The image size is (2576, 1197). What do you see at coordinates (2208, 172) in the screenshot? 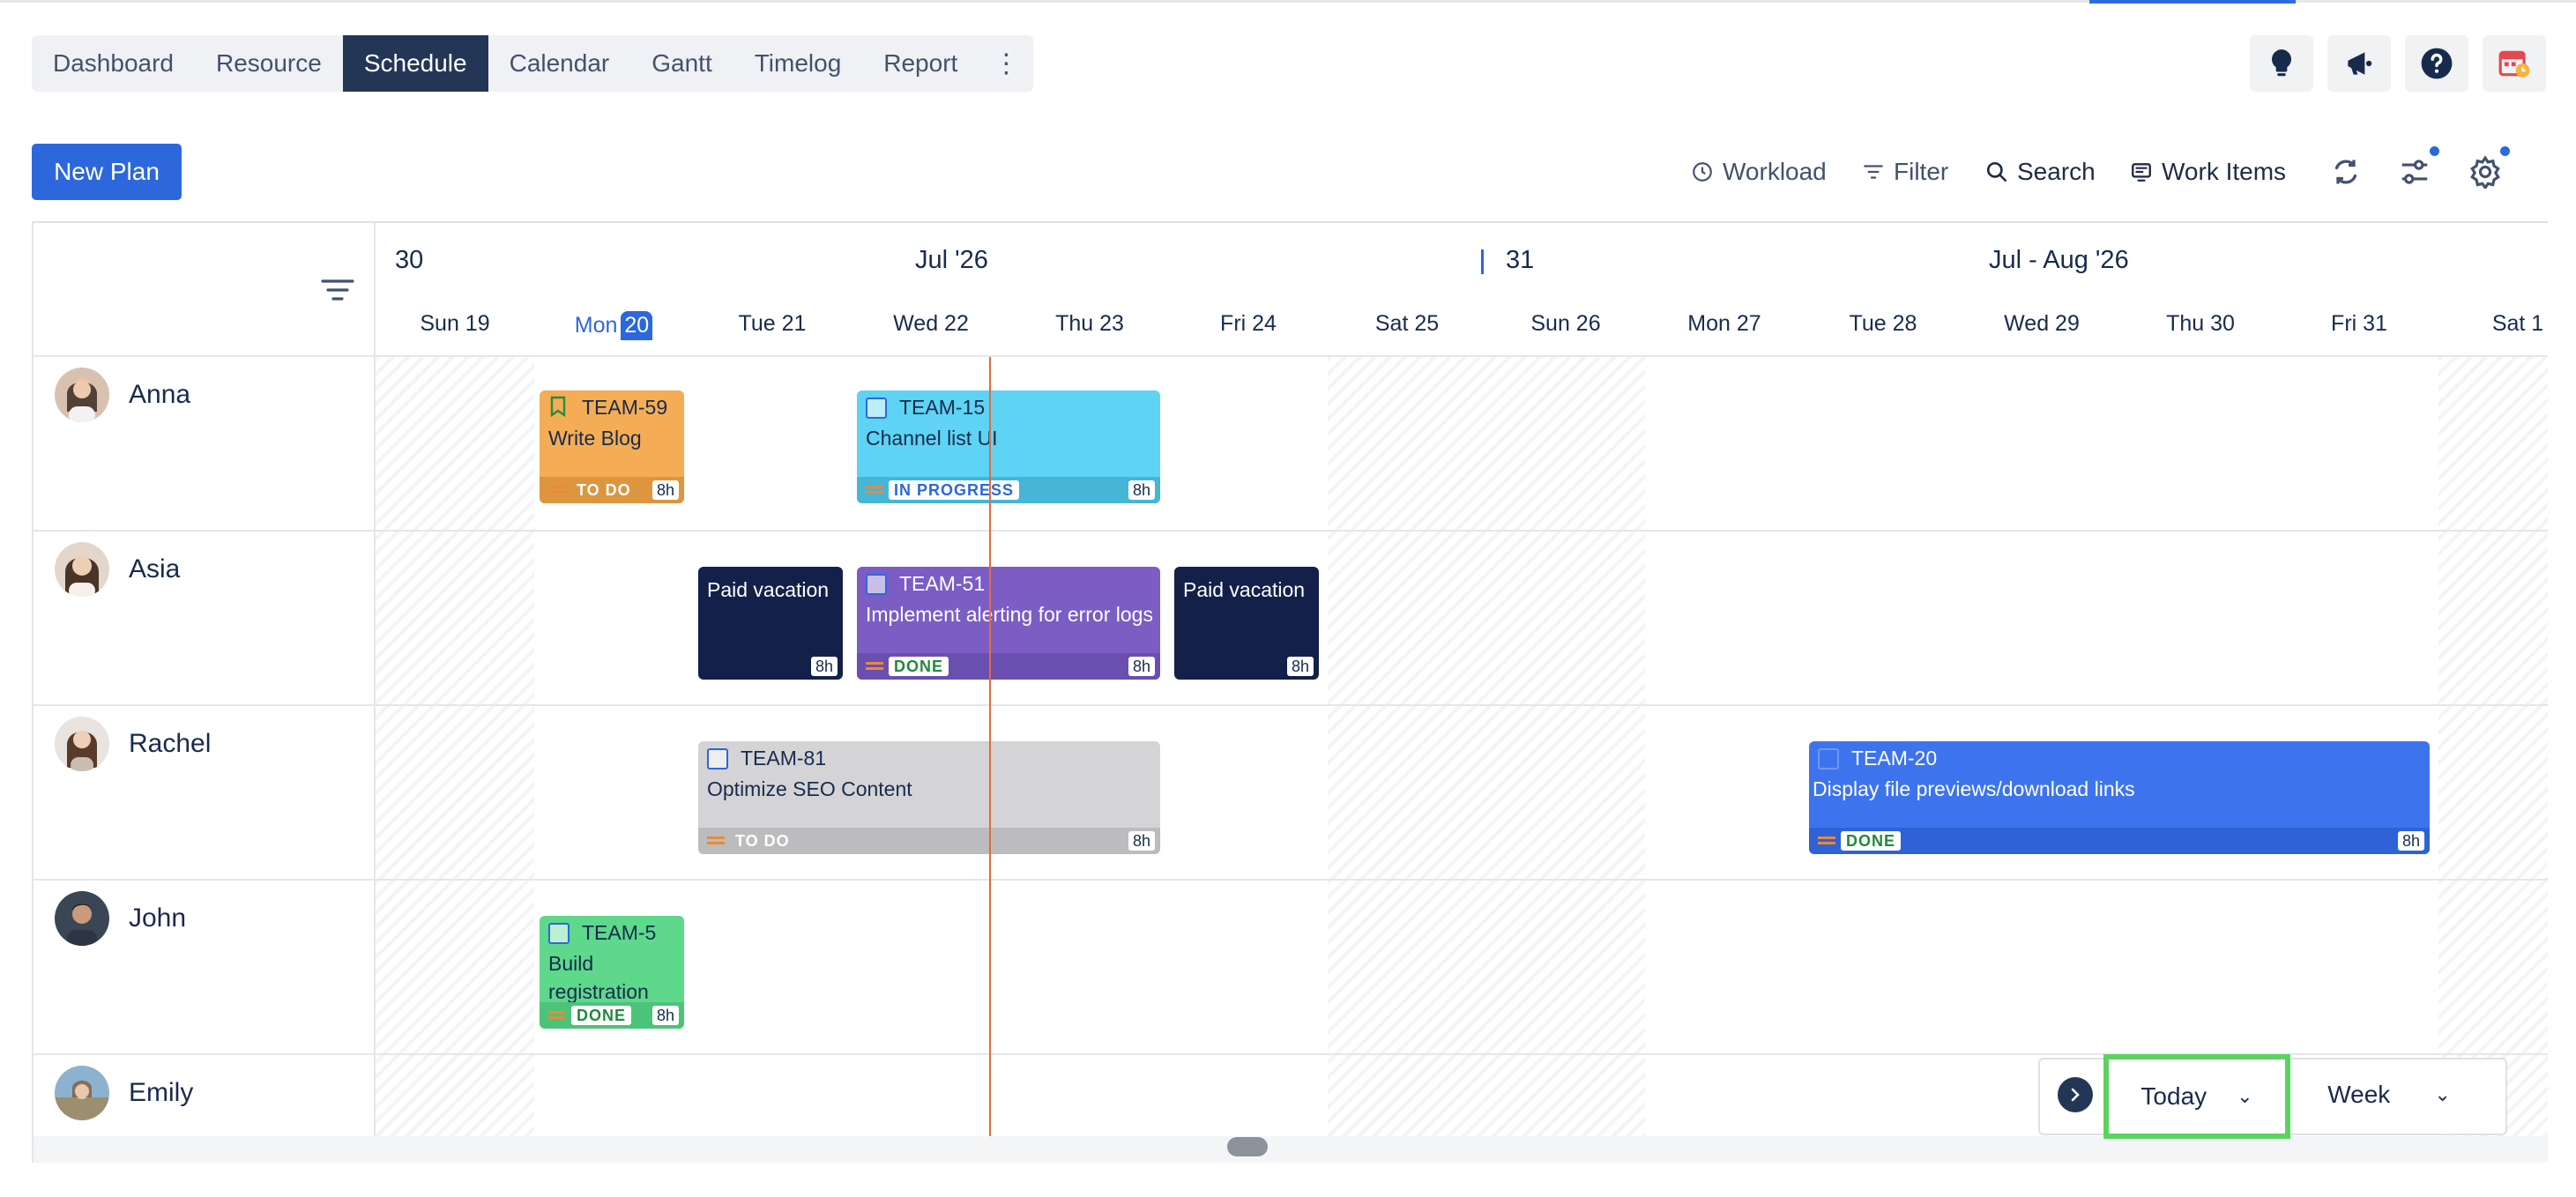
I see `work-items-button: Work Items` at bounding box center [2208, 172].